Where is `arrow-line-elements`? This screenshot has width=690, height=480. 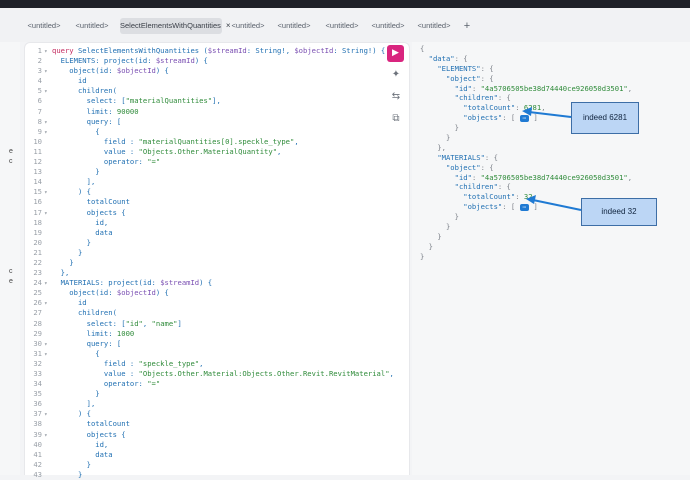 arrow-line-elements is located at coordinates (550, 114).